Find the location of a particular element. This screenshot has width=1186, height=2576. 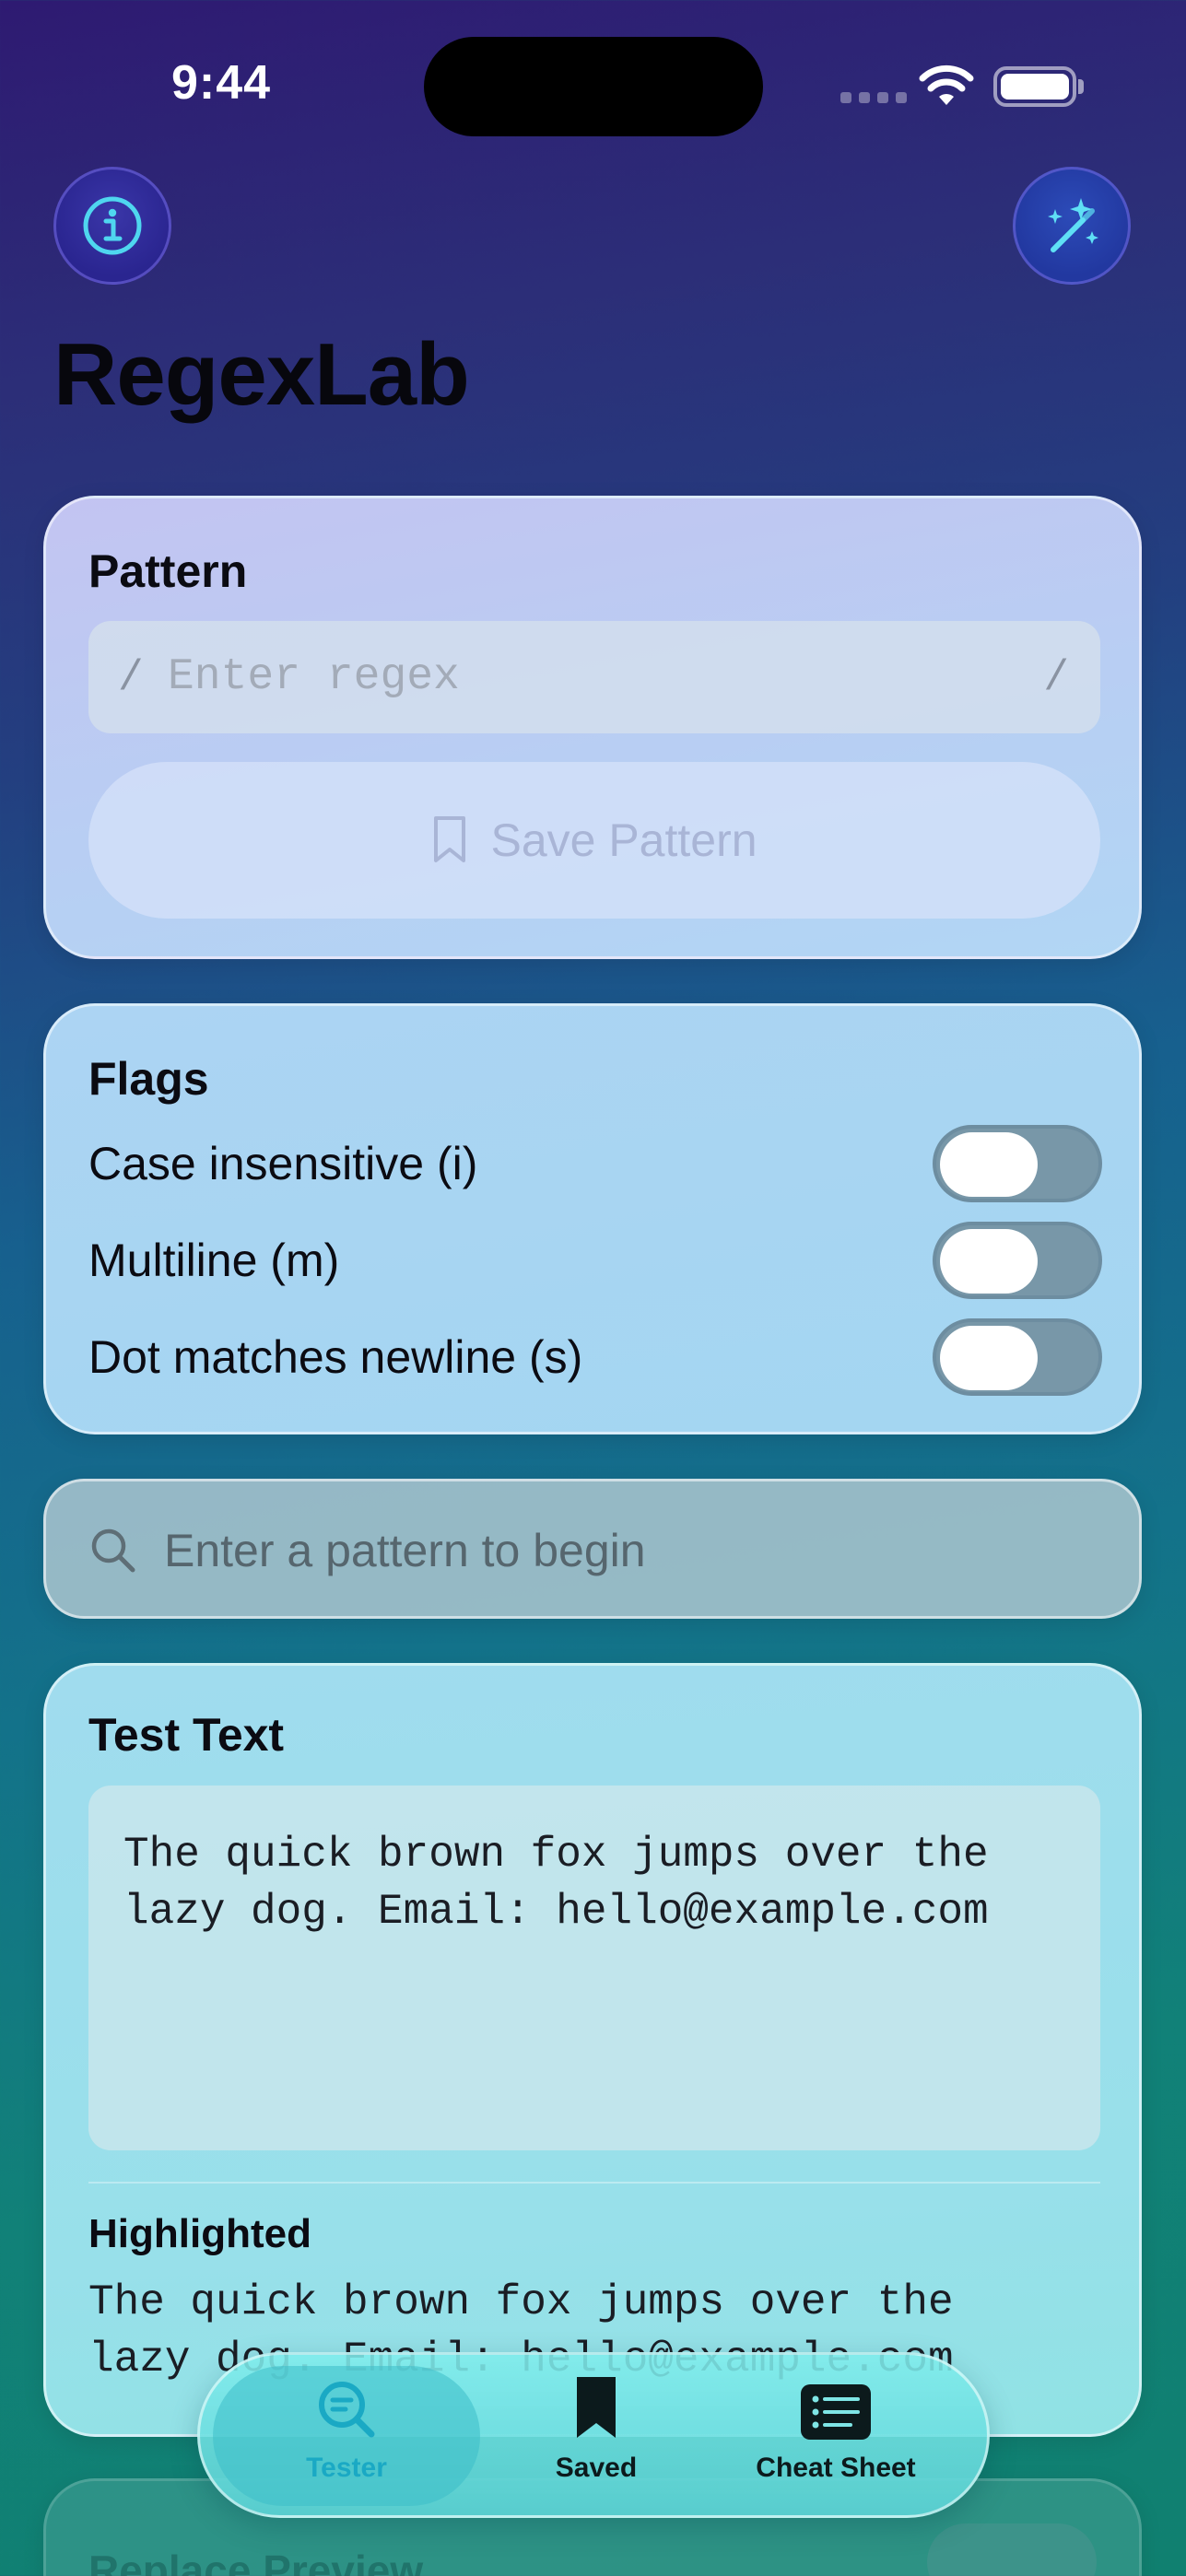

flag-label: Dot matches newline (s) is located at coordinates (335, 1357).